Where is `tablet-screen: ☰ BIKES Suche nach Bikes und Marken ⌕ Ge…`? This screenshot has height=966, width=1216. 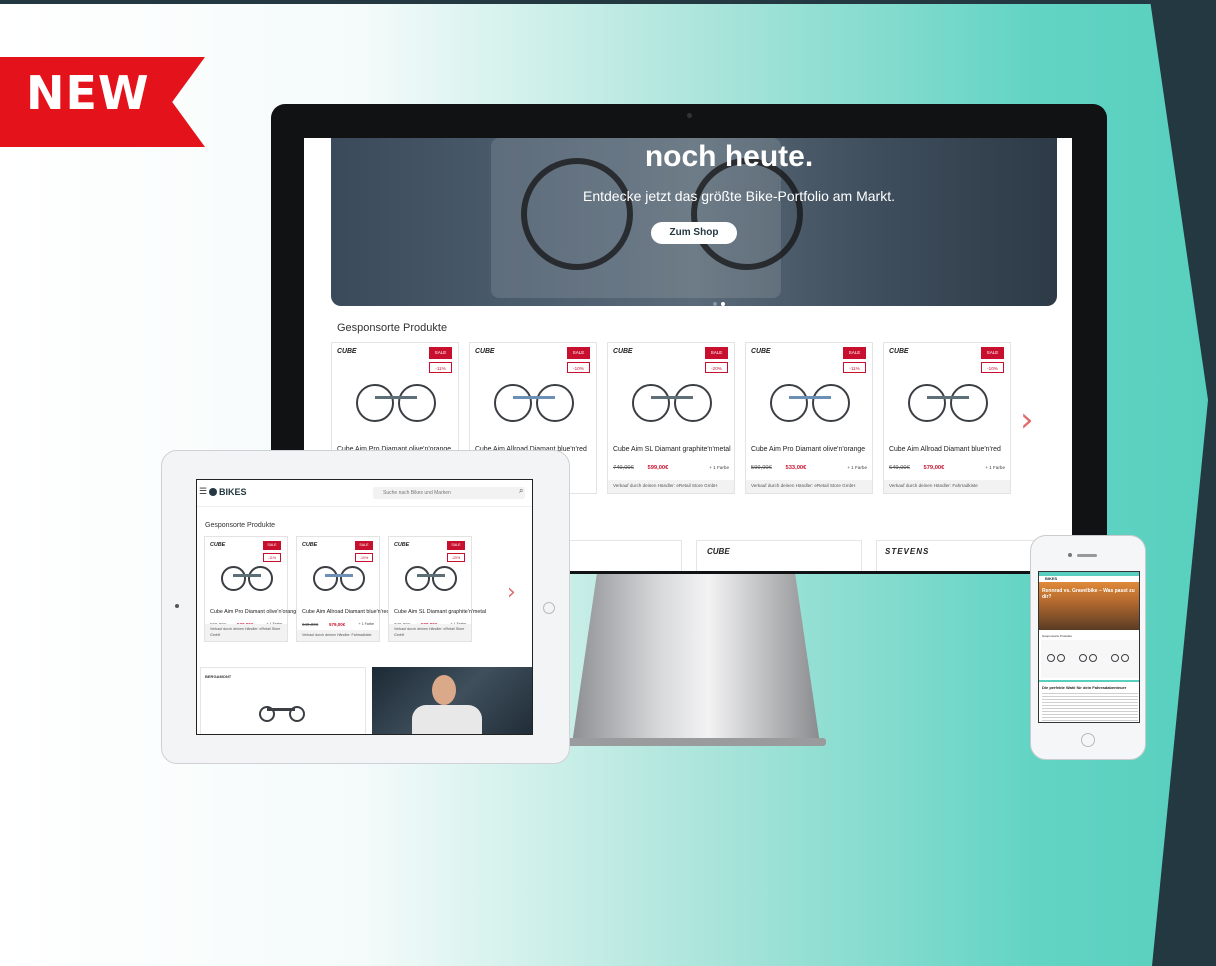
tablet-screen: ☰ BIKES Suche nach Bikes und Marken ⌕ Ge… is located at coordinates (364, 607).